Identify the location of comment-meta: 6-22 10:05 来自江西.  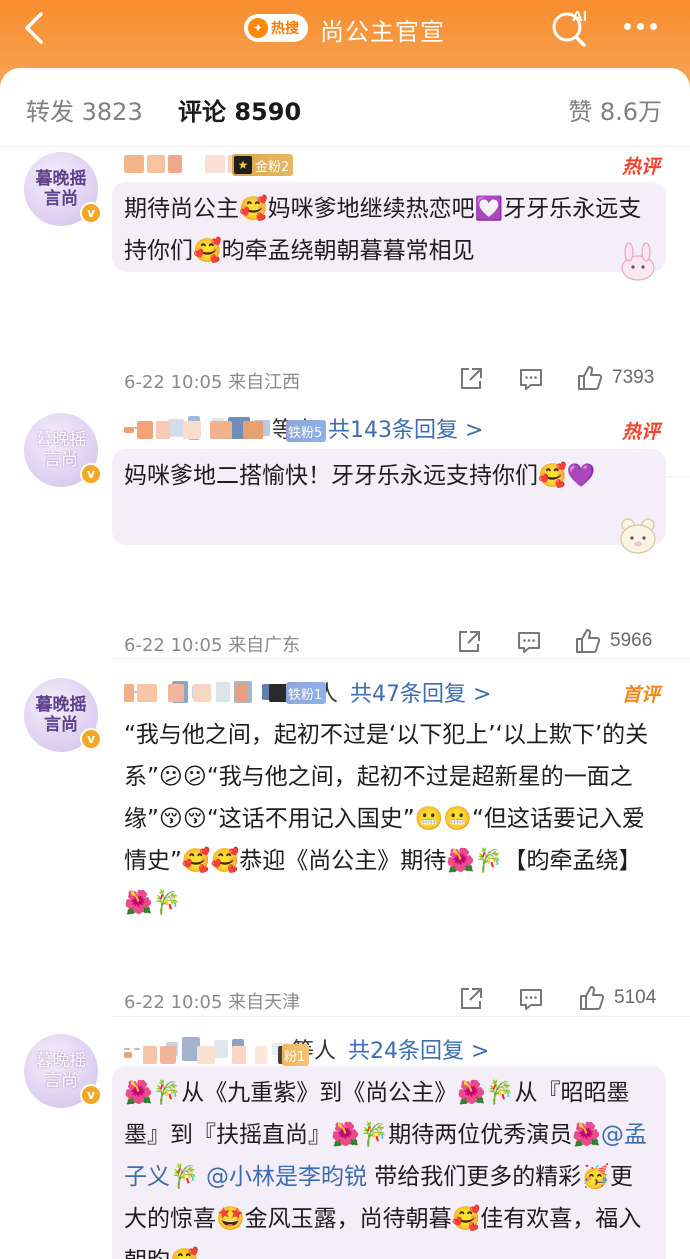
(212, 382).